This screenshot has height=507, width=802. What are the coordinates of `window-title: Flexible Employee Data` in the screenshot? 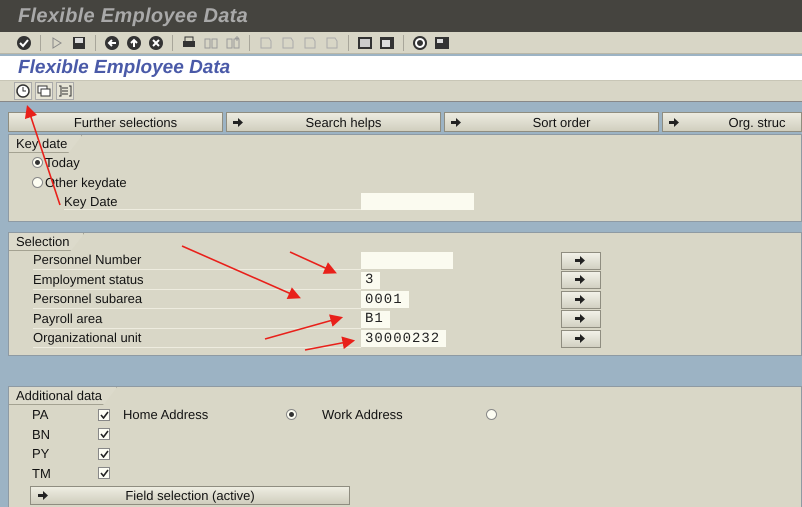 It's located at (133, 16).